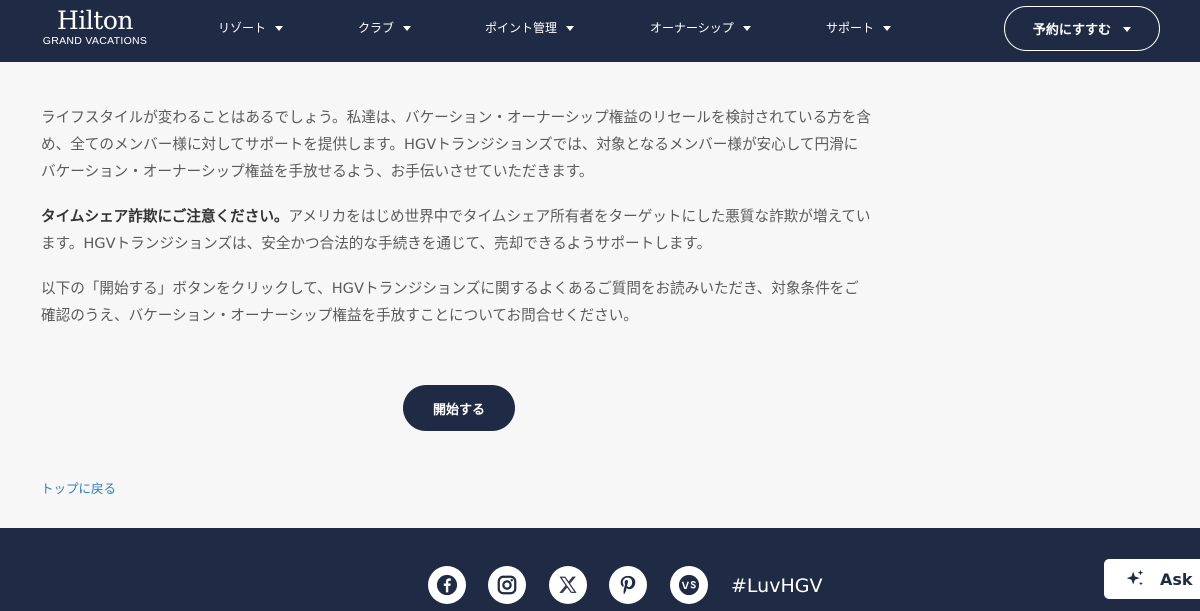  Describe the element at coordinates (376, 28) in the screenshot. I see `nav-item-label: クラブ` at that location.